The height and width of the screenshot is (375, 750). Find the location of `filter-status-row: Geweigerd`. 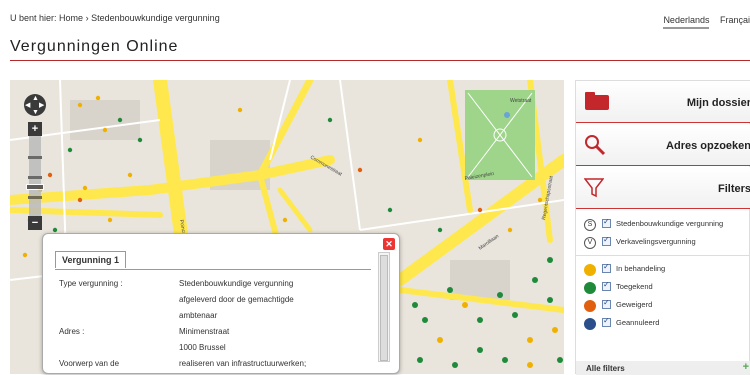

filter-status-row: Geweigerd is located at coordinates (667, 305).